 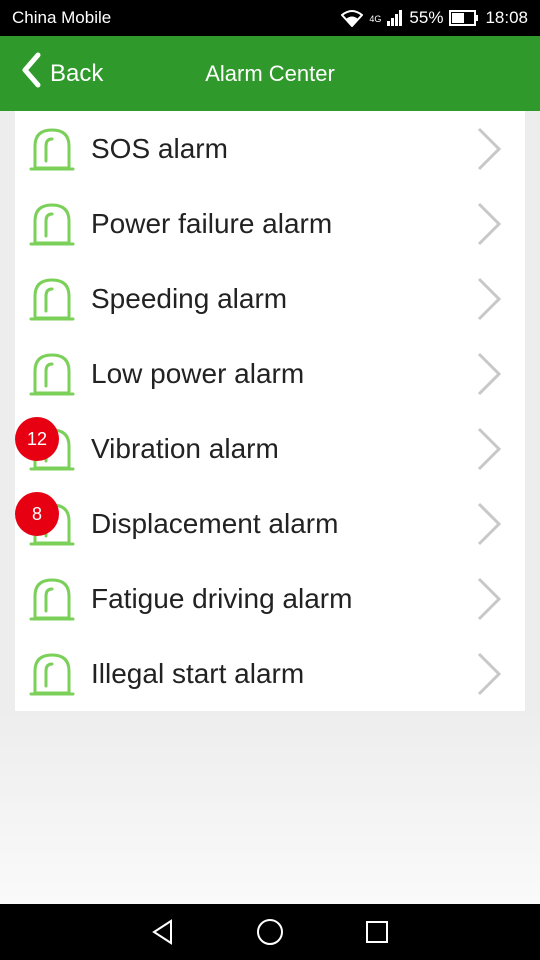 What do you see at coordinates (506, 17) in the screenshot?
I see `clock-time: 18:08` at bounding box center [506, 17].